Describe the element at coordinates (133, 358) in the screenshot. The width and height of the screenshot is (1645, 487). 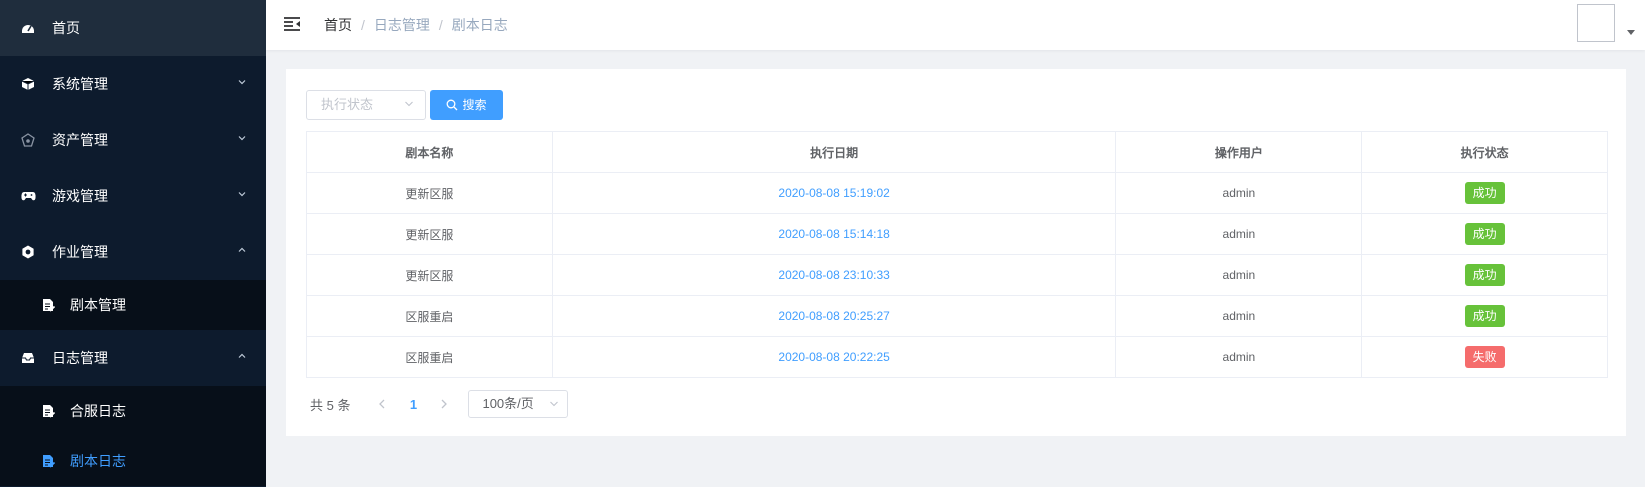
I see `sidebar-item-logs: 日志管理` at that location.